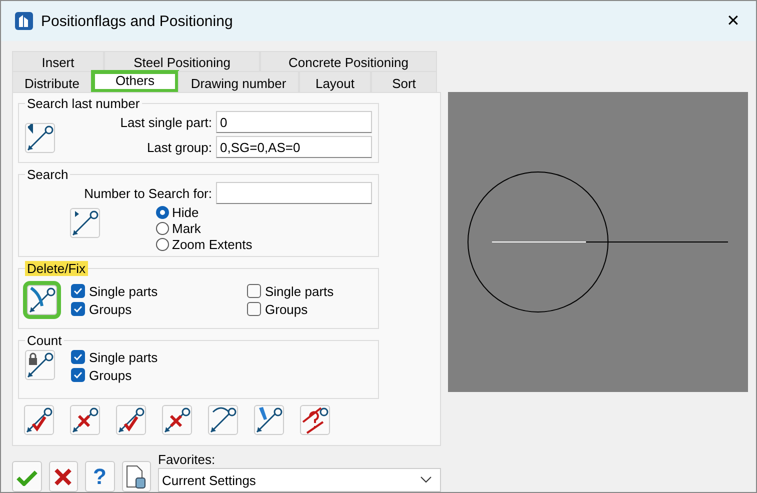 The width and height of the screenshot is (757, 493). Describe the element at coordinates (335, 81) in the screenshot. I see `tab: Layout` at that location.